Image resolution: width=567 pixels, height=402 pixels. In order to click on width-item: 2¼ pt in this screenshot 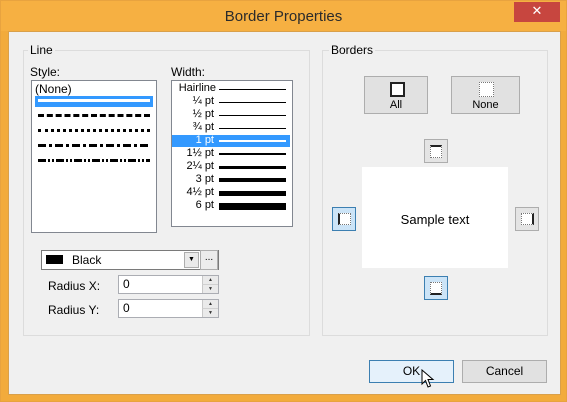, I will do `click(231, 166)`.